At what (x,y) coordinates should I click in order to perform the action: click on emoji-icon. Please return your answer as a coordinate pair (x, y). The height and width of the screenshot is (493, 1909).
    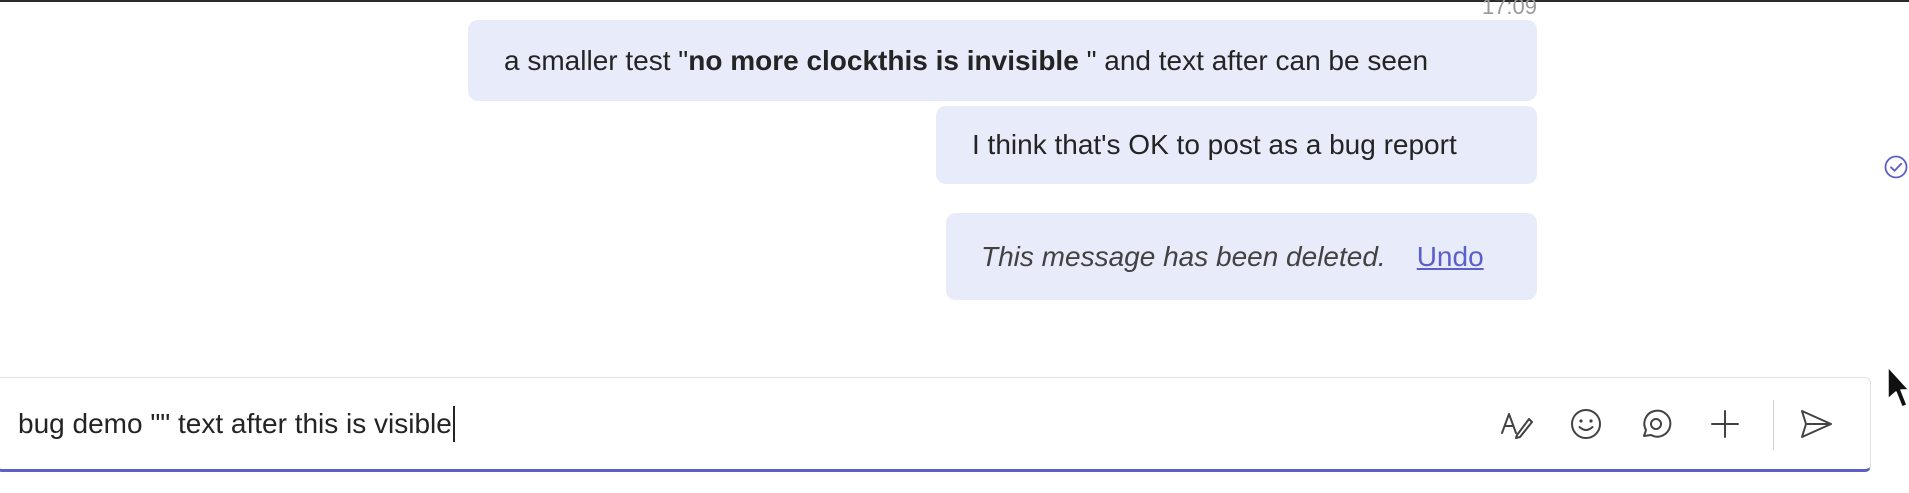
    Looking at the image, I should click on (1586, 424).